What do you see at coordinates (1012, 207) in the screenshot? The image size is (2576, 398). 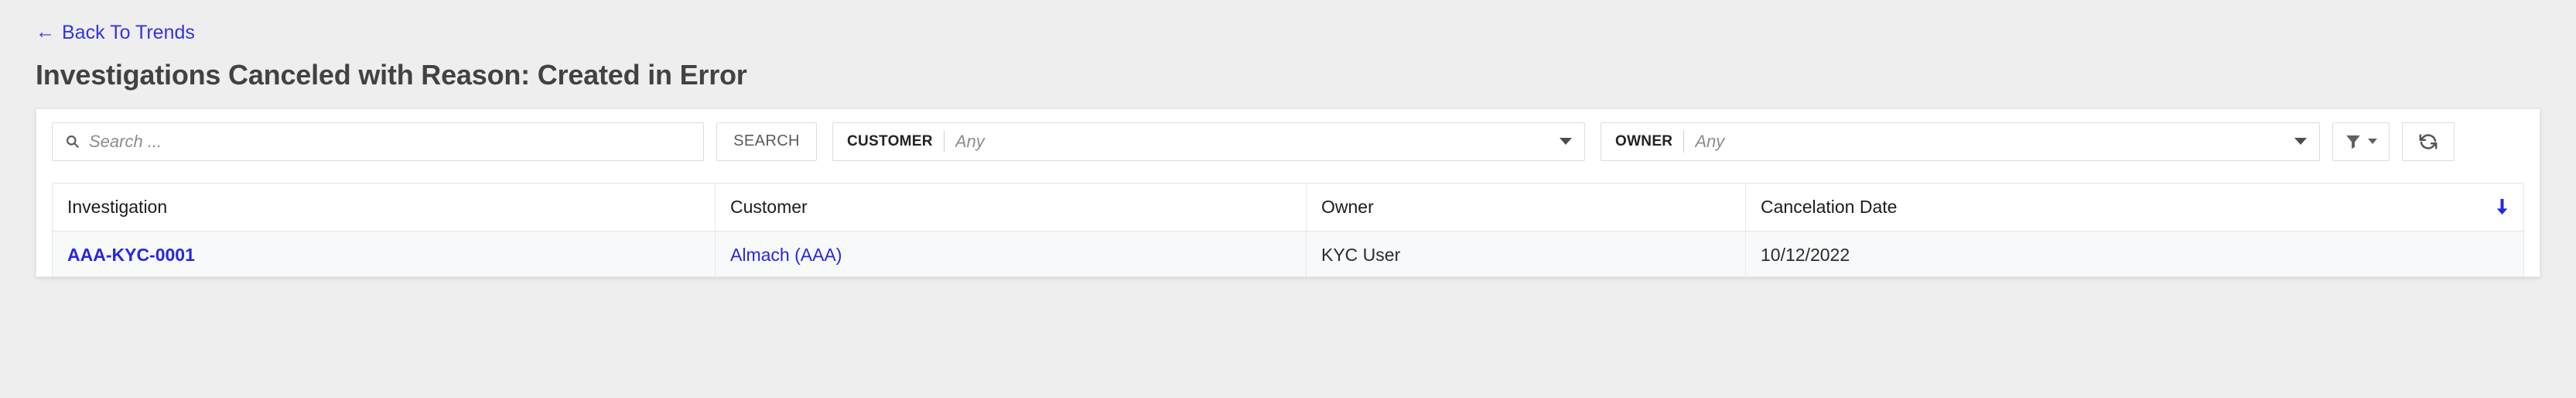 I see `column-header-customer: Customer` at bounding box center [1012, 207].